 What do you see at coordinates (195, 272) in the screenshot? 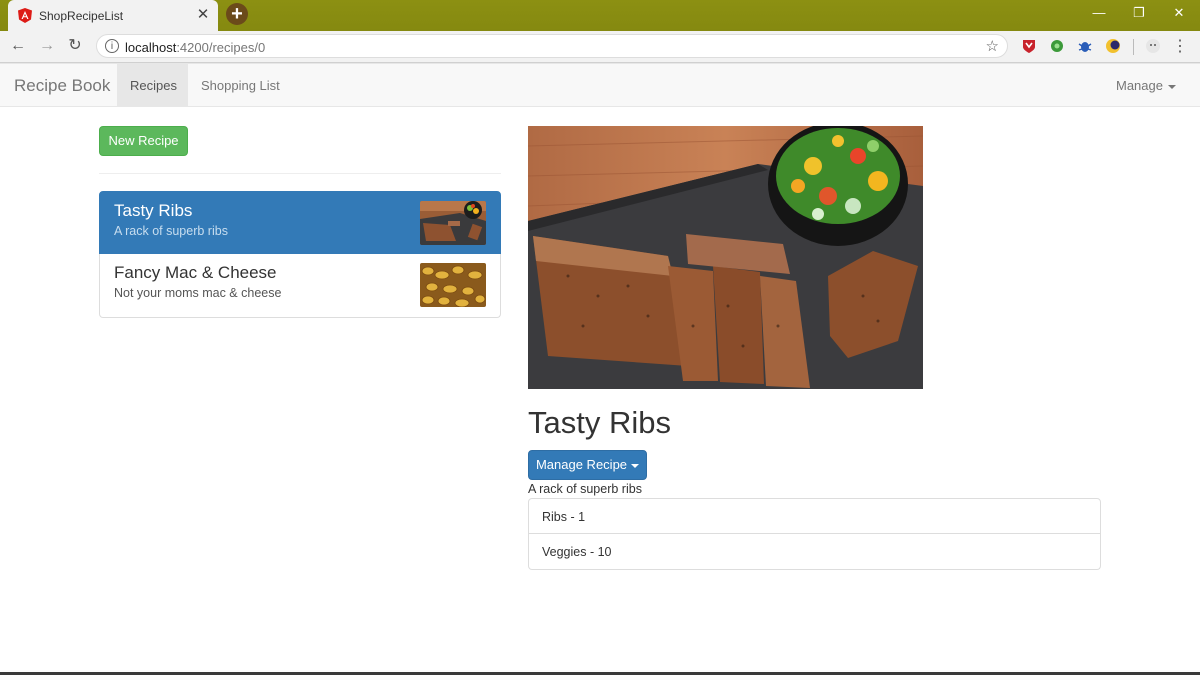
I see `recipe-item-title: Fancy Mac & Cheese` at bounding box center [195, 272].